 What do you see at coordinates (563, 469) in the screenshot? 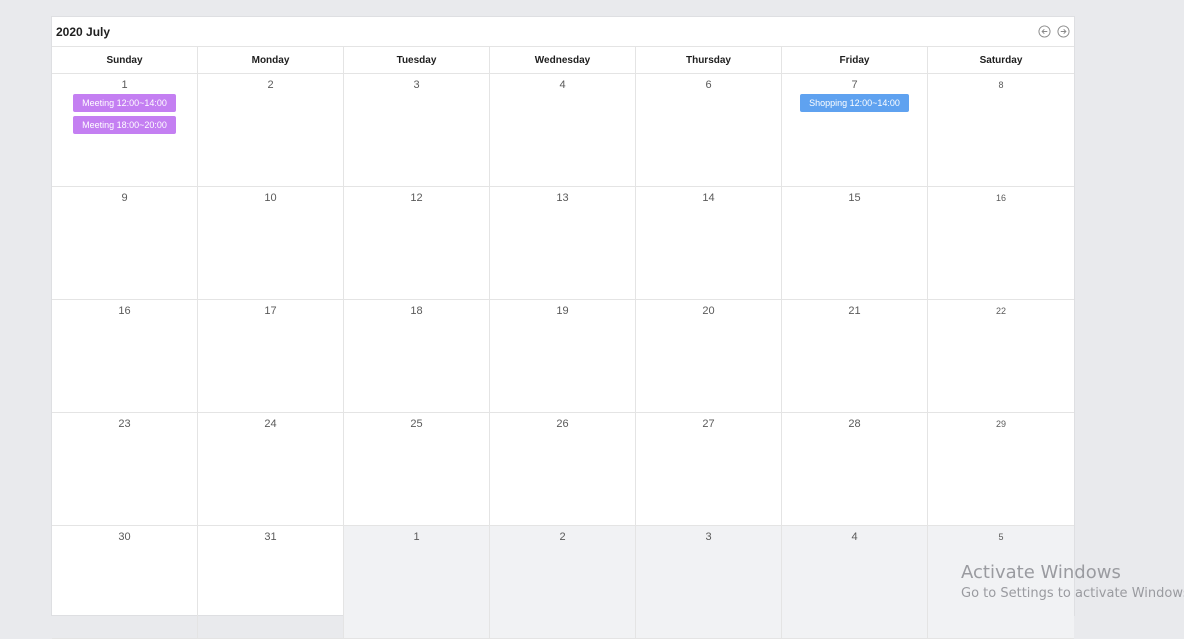
I see `day-cell: 26` at bounding box center [563, 469].